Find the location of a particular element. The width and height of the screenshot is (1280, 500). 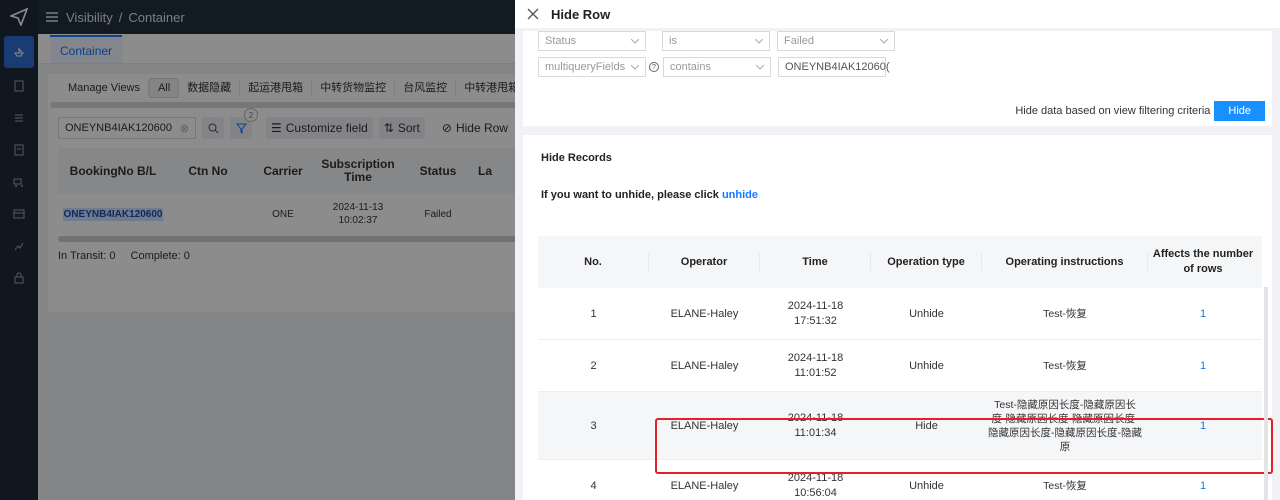

row-type: Hide is located at coordinates (926, 425).